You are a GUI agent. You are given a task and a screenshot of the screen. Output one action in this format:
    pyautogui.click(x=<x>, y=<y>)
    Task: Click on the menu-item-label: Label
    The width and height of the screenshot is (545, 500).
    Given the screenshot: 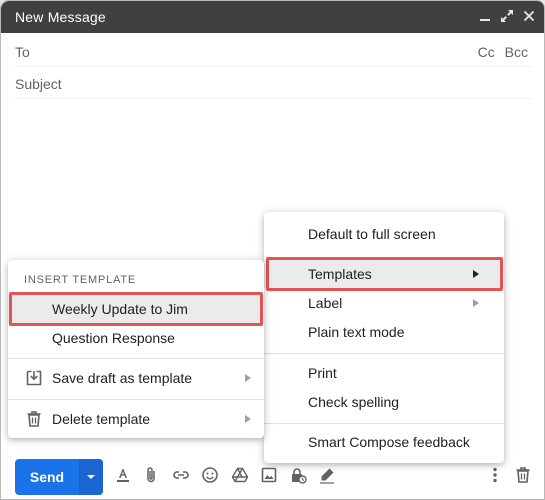 What is the action you would take?
    pyautogui.click(x=384, y=303)
    